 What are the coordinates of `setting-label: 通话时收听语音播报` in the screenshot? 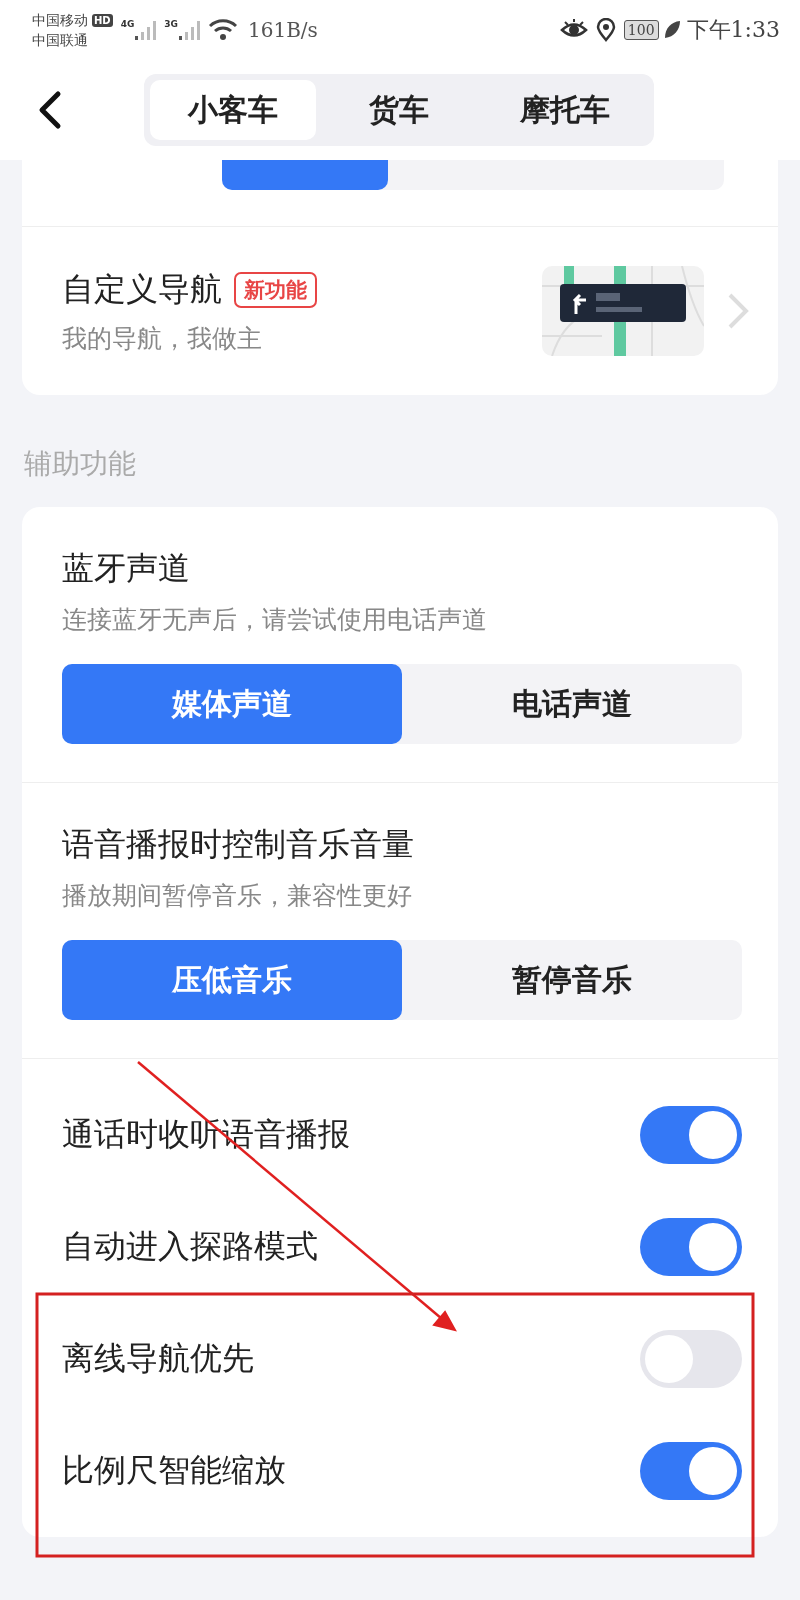 It's located at (206, 1134).